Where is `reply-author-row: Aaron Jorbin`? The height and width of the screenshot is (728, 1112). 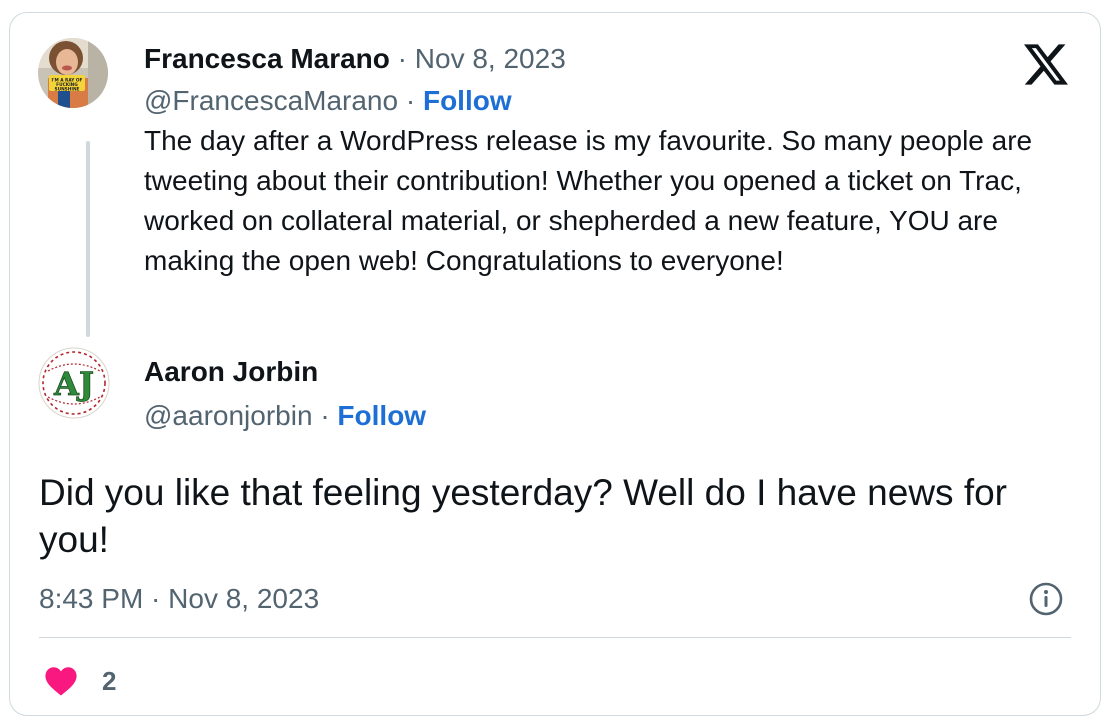 reply-author-row: Aaron Jorbin is located at coordinates (494, 372).